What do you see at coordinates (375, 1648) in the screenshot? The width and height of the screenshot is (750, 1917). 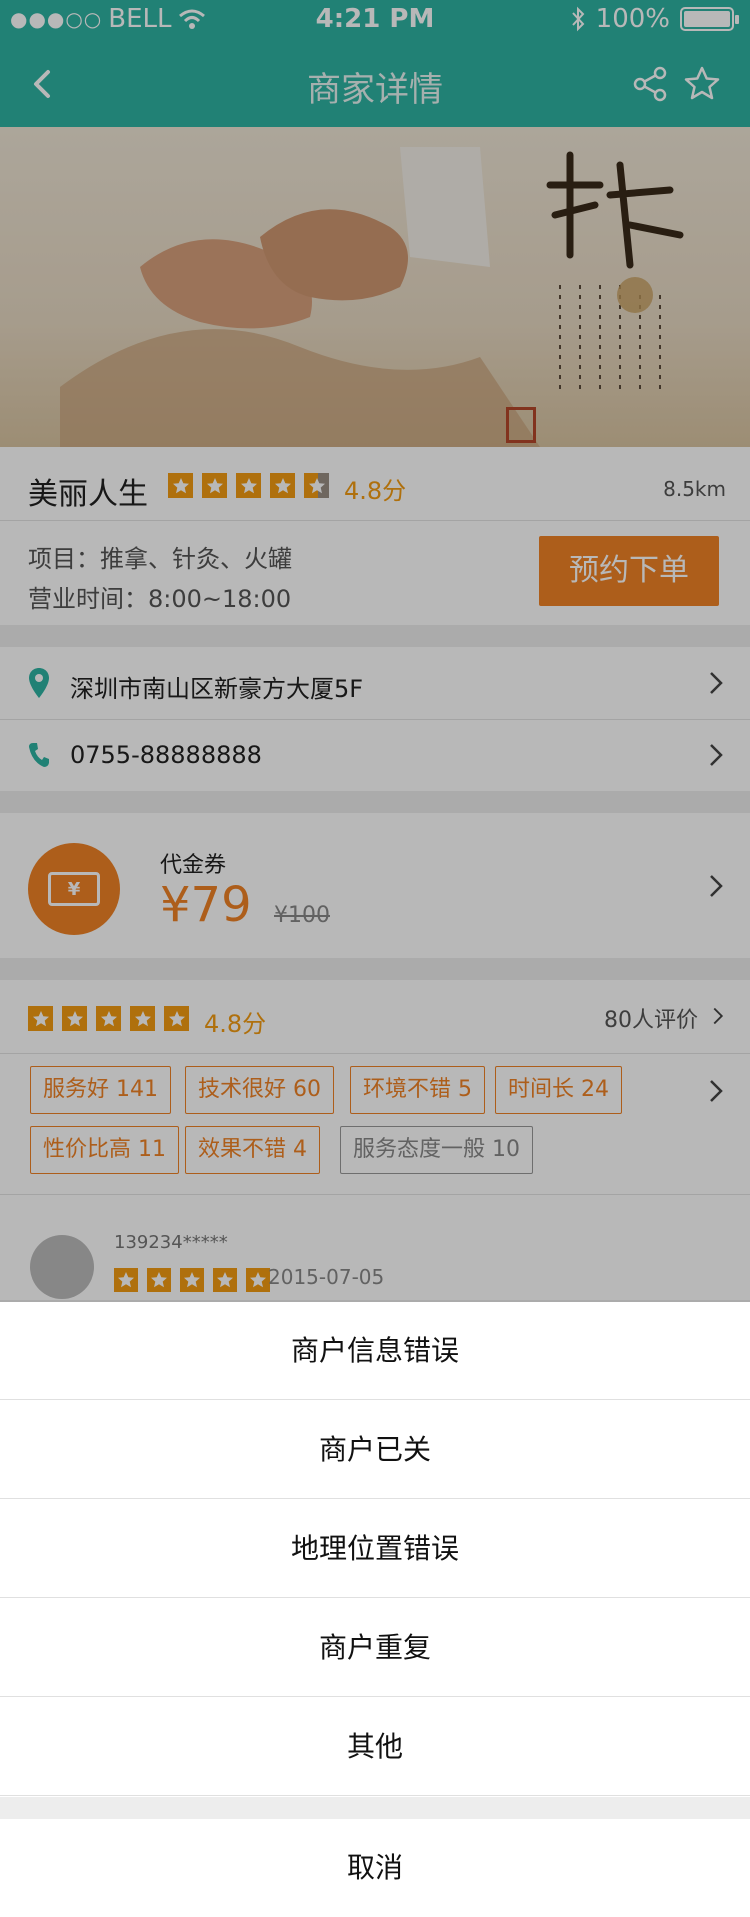 I see `sheet-option-duplicate: 商户重复` at bounding box center [375, 1648].